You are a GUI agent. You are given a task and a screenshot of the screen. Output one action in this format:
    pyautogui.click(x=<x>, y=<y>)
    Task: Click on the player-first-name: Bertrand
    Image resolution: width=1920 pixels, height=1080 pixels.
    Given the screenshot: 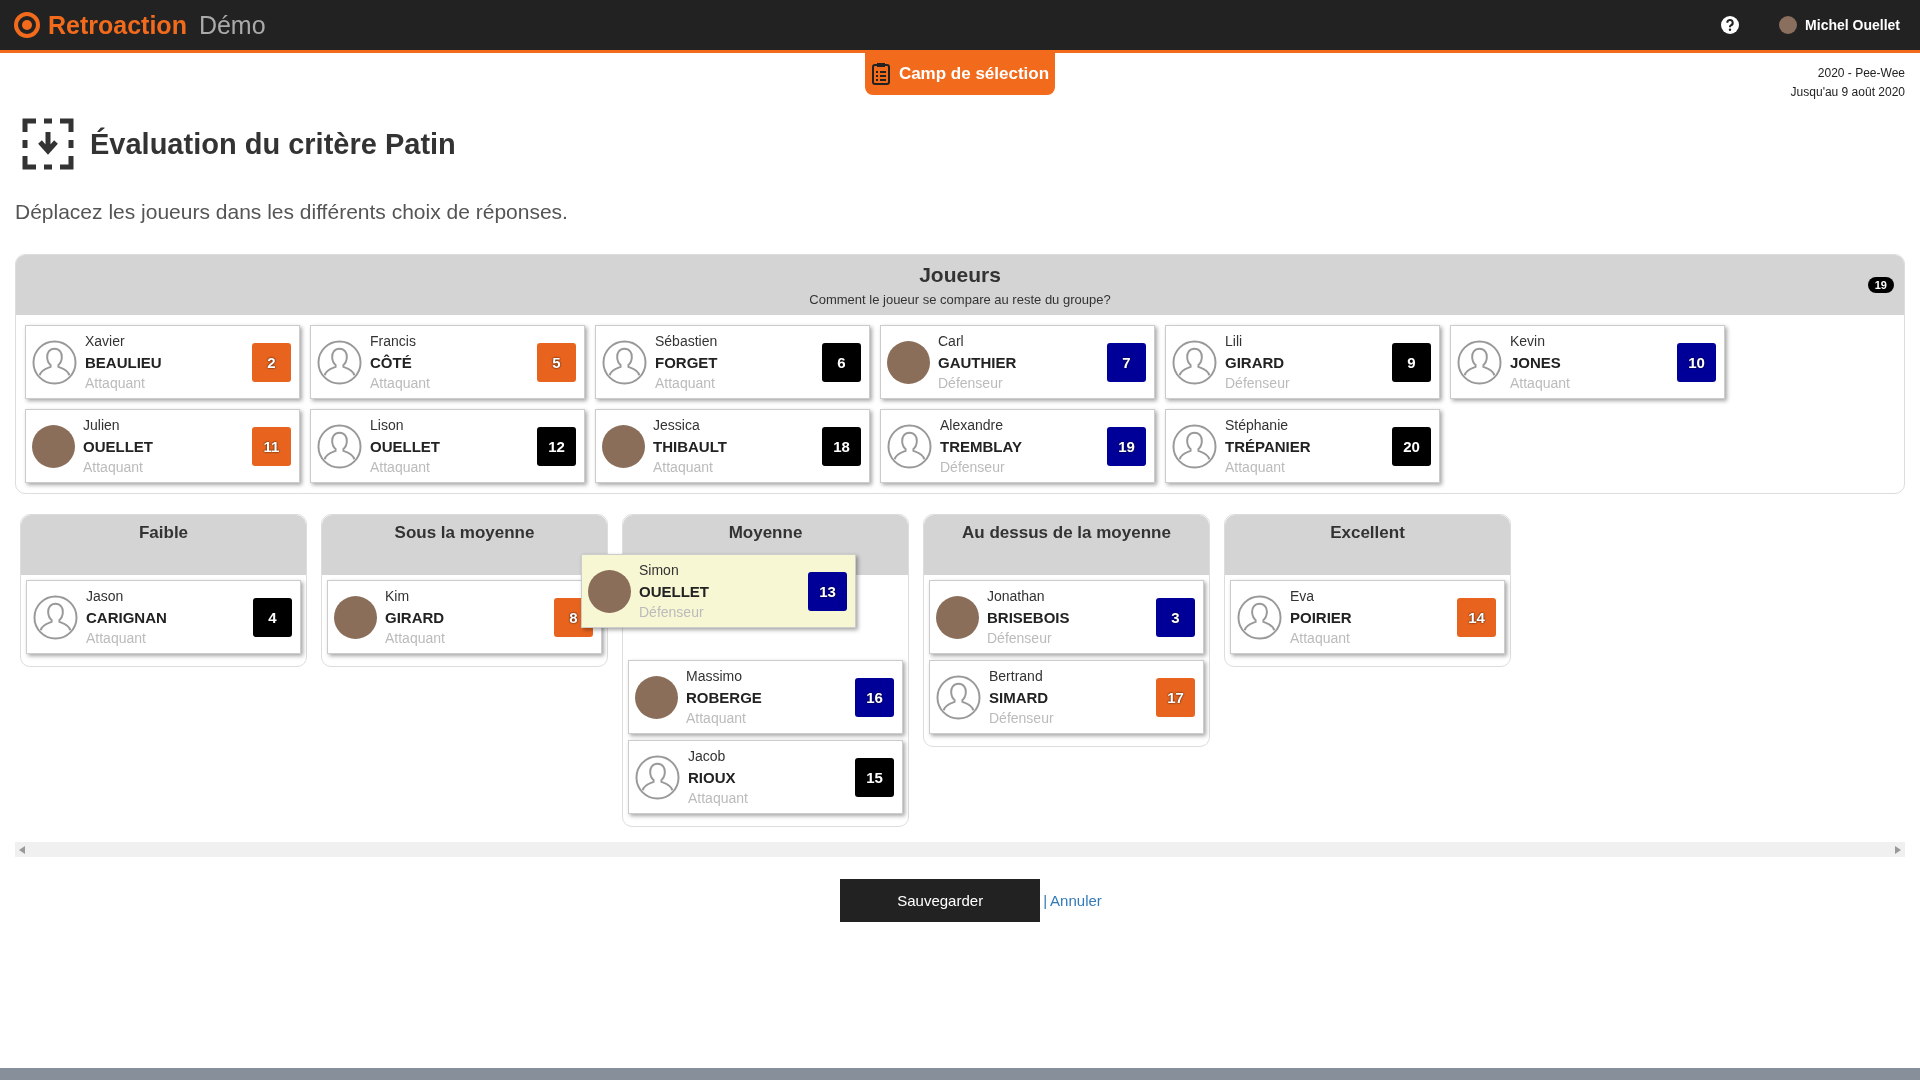 What is the action you would take?
    pyautogui.click(x=1016, y=676)
    